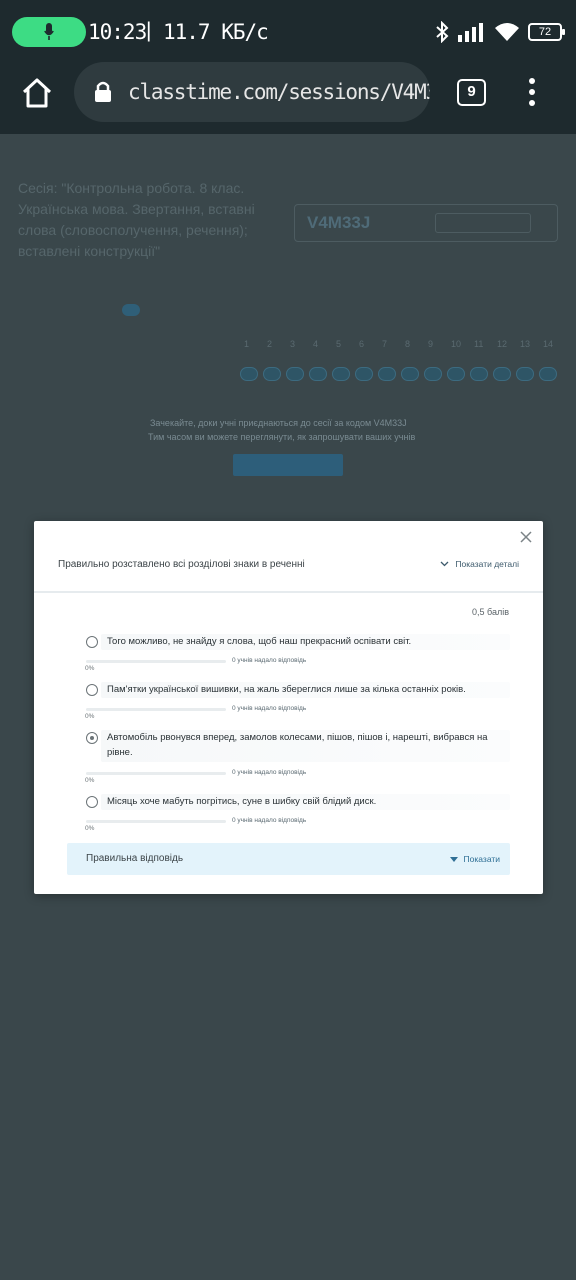  Describe the element at coordinates (479, 344) in the screenshot. I see `question-number: 11` at that location.